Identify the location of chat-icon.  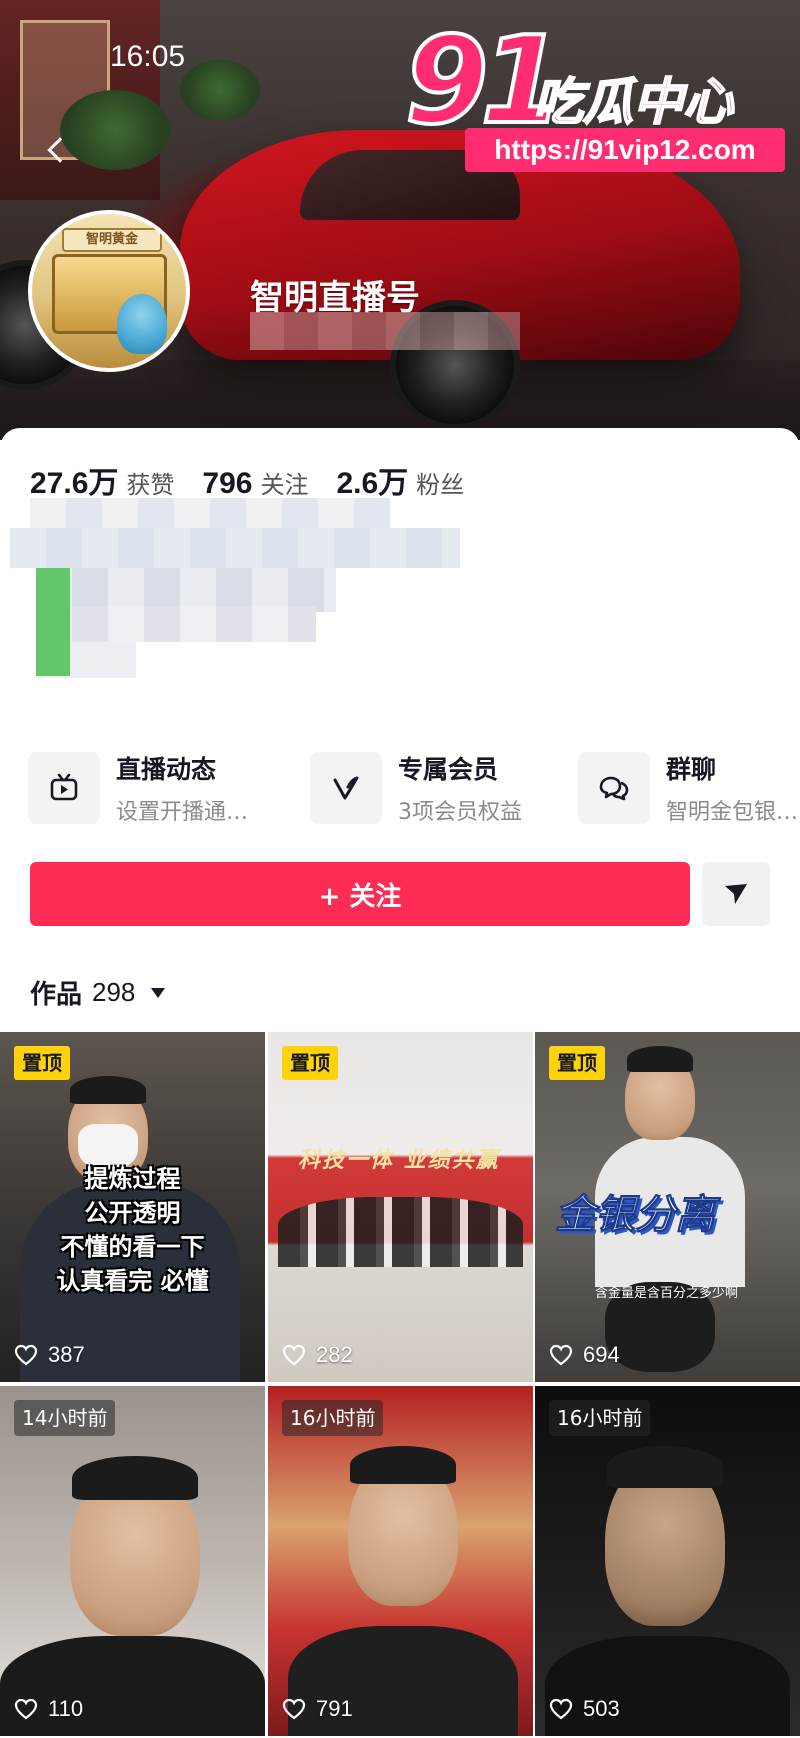
(614, 788).